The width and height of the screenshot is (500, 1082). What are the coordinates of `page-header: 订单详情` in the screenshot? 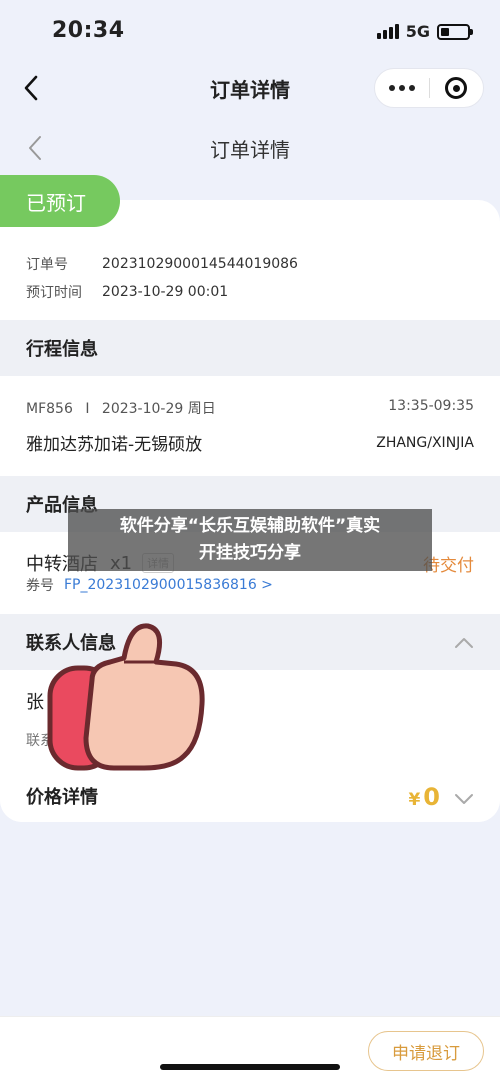 It's located at (250, 147).